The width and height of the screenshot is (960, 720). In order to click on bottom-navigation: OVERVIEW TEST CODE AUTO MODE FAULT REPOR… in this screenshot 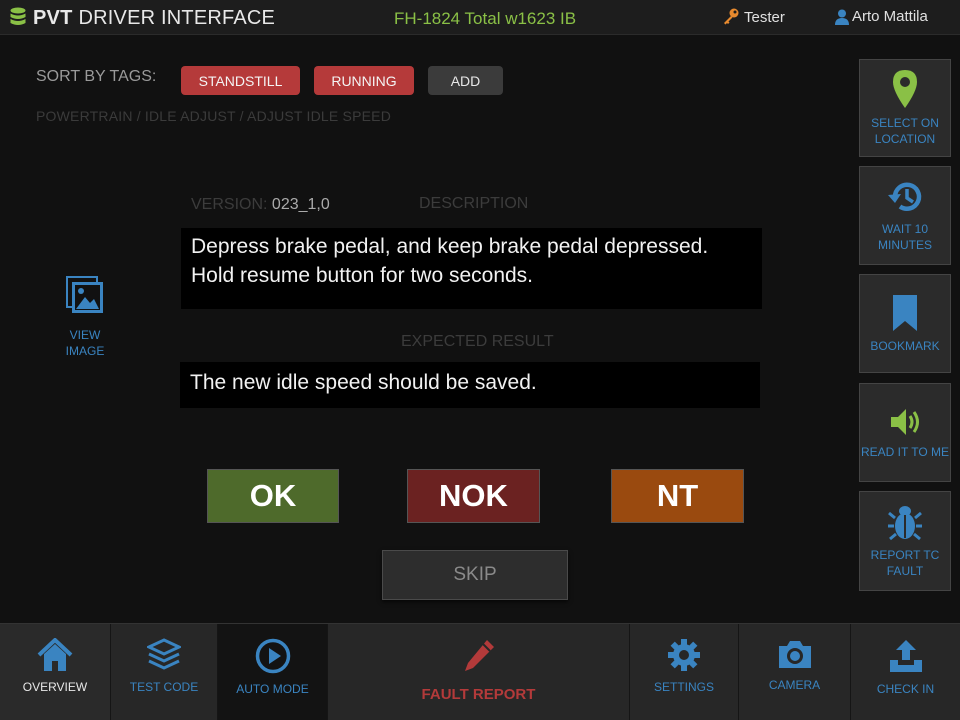, I will do `click(480, 671)`.